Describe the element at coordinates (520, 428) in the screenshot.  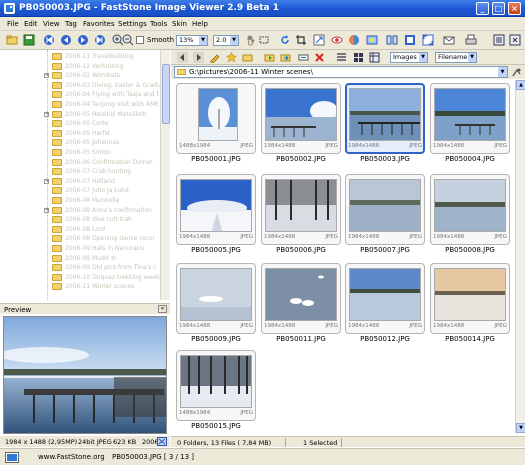
I see `scroll-down-icon: ▼` at that location.